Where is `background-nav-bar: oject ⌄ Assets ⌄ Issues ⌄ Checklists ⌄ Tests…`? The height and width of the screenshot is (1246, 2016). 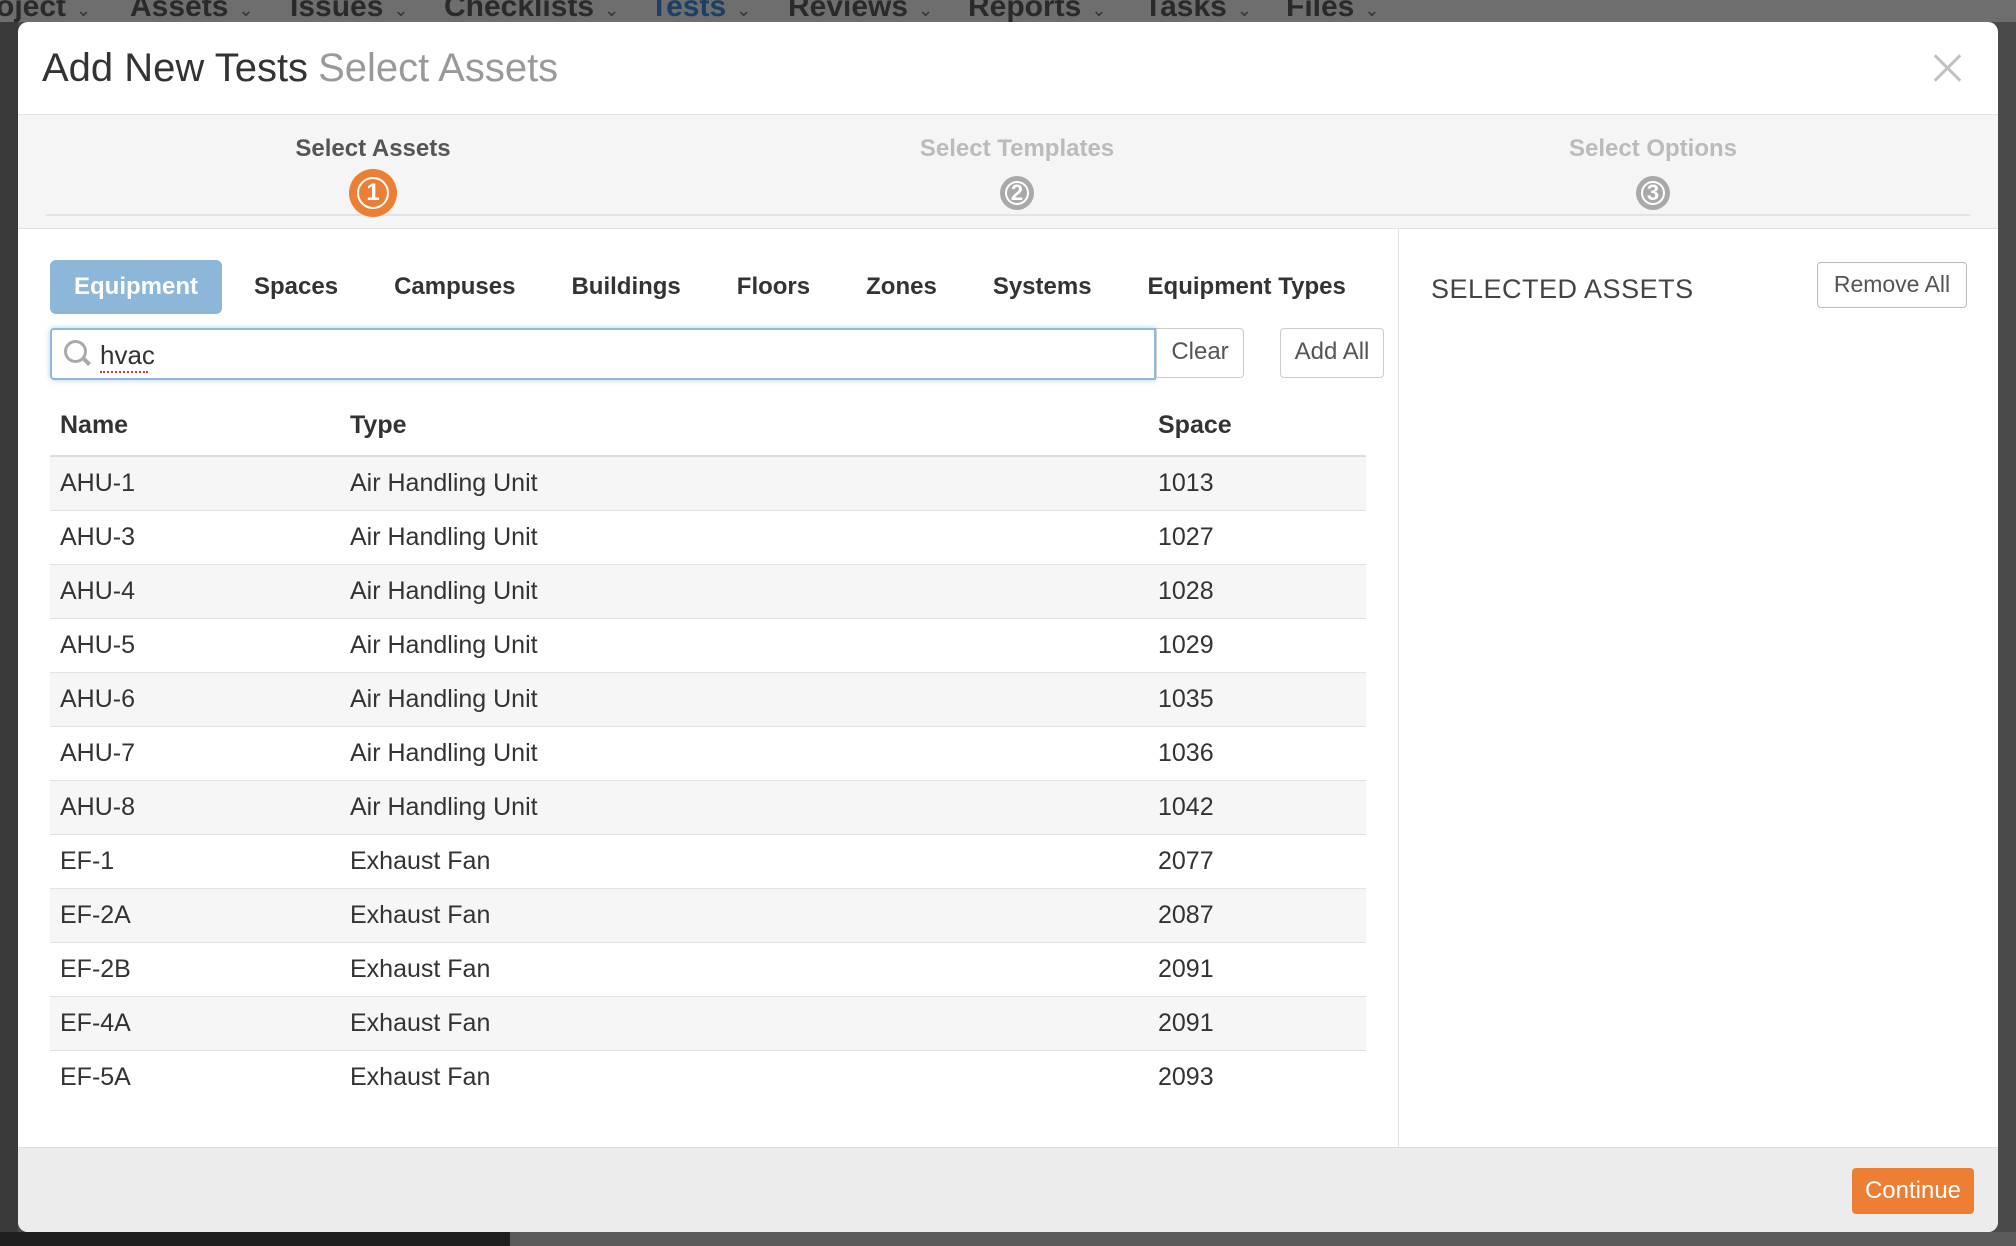
background-nav-bar: oject ⌄ Assets ⌄ Issues ⌄ Checklists ⌄ Tests… is located at coordinates (1008, 11).